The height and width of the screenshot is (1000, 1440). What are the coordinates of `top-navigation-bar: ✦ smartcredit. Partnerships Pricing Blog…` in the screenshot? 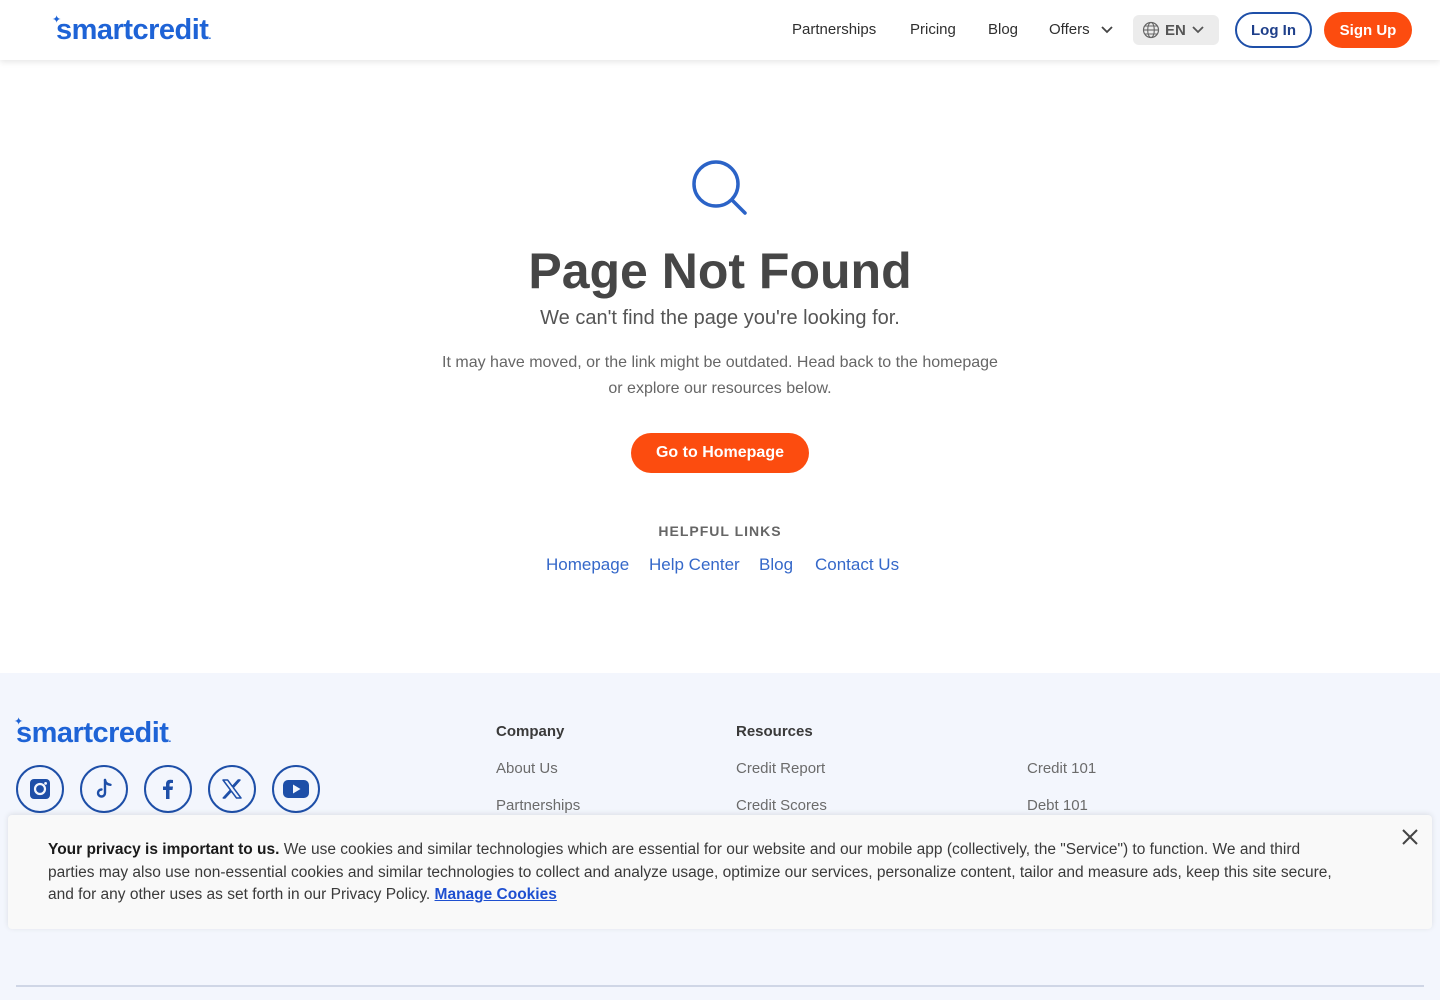 It's located at (720, 30).